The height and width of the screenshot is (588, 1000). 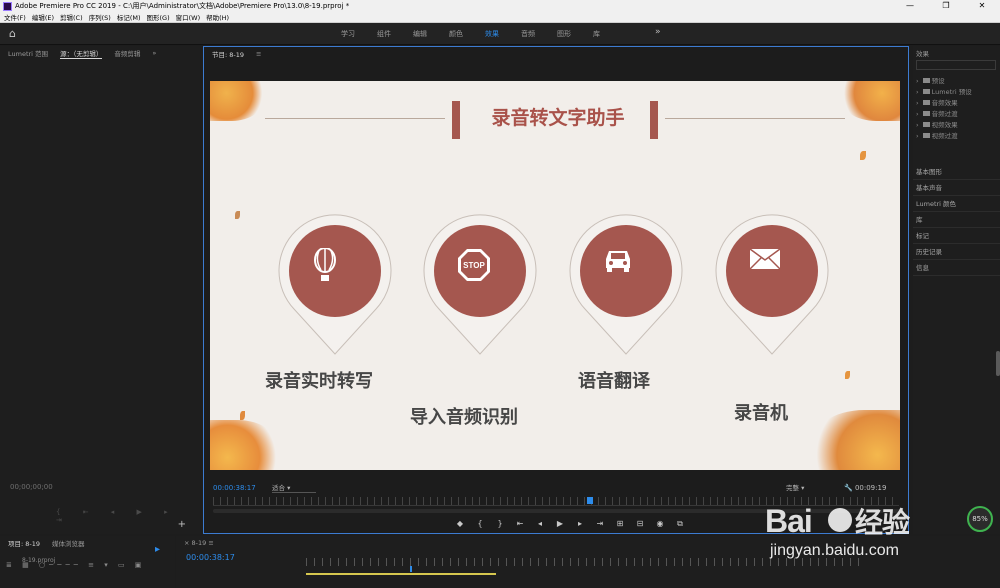 What do you see at coordinates (956, 65) in the screenshot?
I see `effects-search-input` at bounding box center [956, 65].